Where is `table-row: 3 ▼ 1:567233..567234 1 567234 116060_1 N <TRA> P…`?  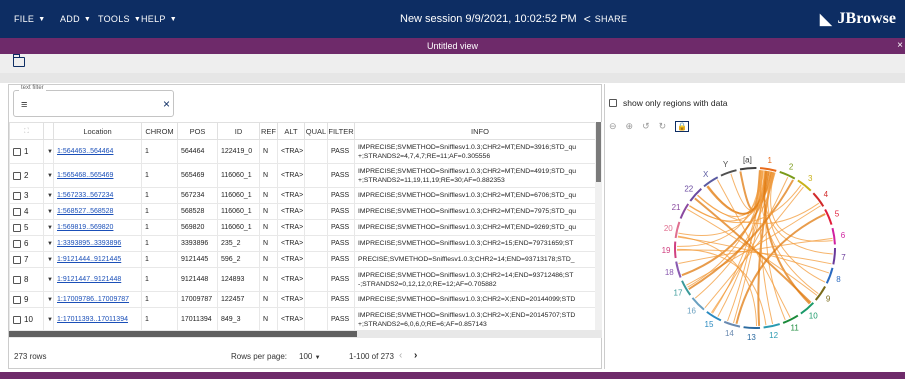 table-row: 3 ▼ 1:567233..567234 1 567234 116060_1 N <TRA> P… is located at coordinates (305, 195).